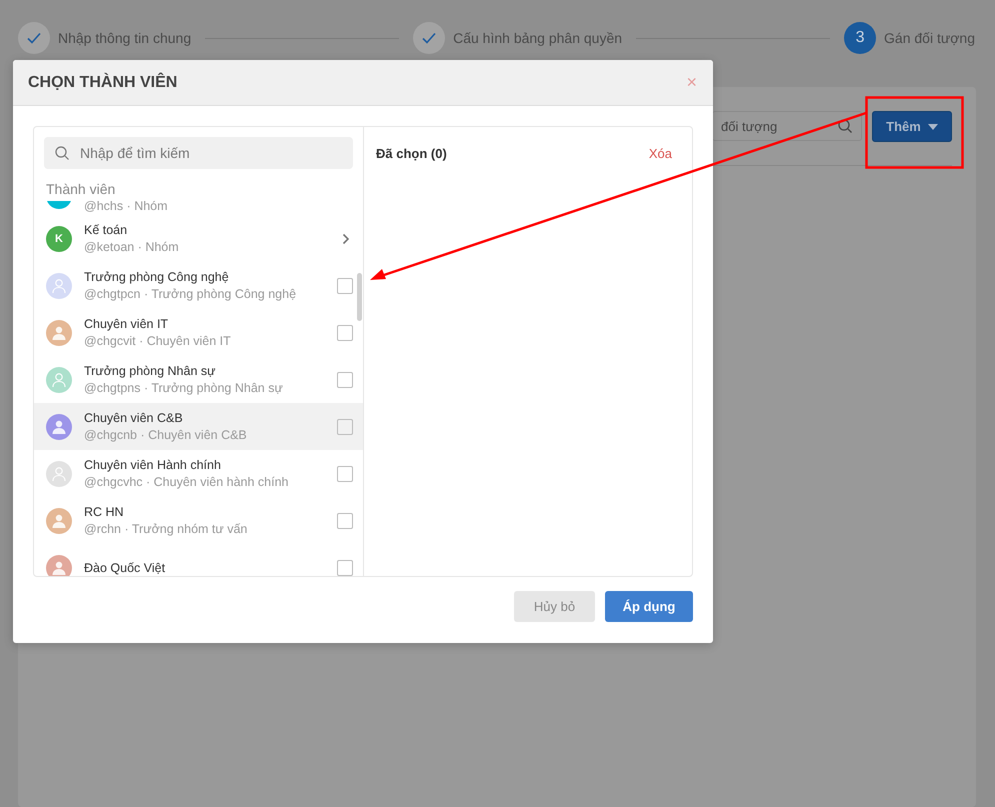 The image size is (995, 807). I want to click on member-row: Chuyên viên Hành chính @chgcvhc · Chuyên viên hành chính, so click(198, 473).